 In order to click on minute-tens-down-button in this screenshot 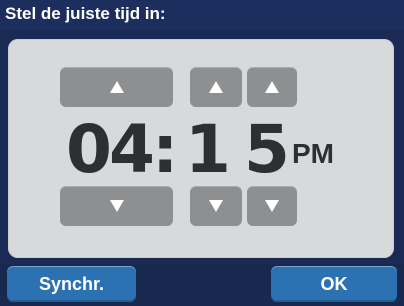, I will do `click(216, 206)`.